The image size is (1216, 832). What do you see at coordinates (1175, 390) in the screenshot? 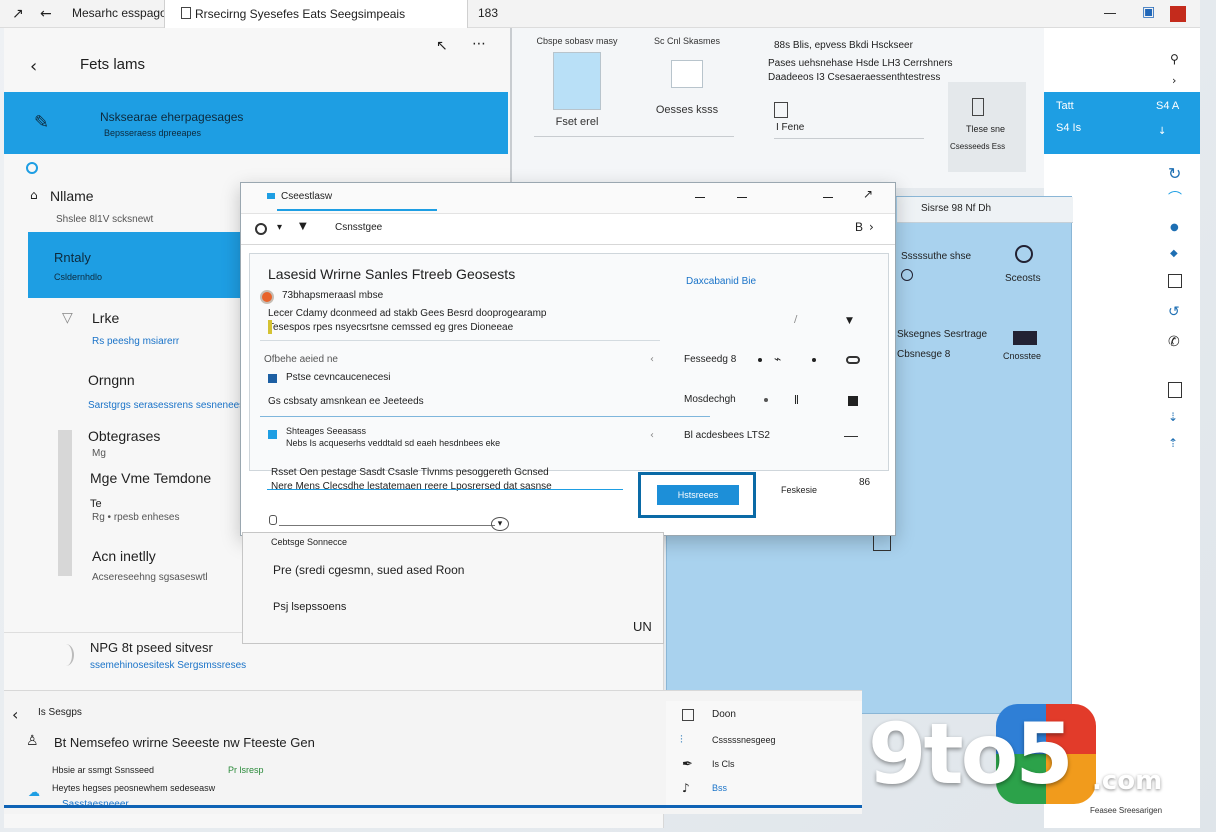
I see `list-icon` at bounding box center [1175, 390].